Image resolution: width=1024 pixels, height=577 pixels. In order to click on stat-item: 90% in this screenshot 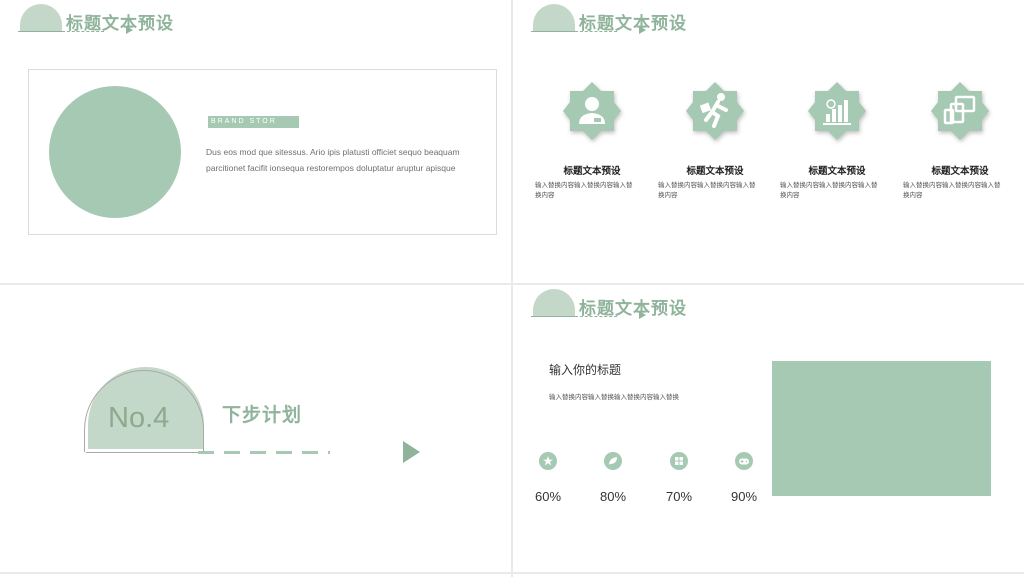, I will do `click(742, 482)`.